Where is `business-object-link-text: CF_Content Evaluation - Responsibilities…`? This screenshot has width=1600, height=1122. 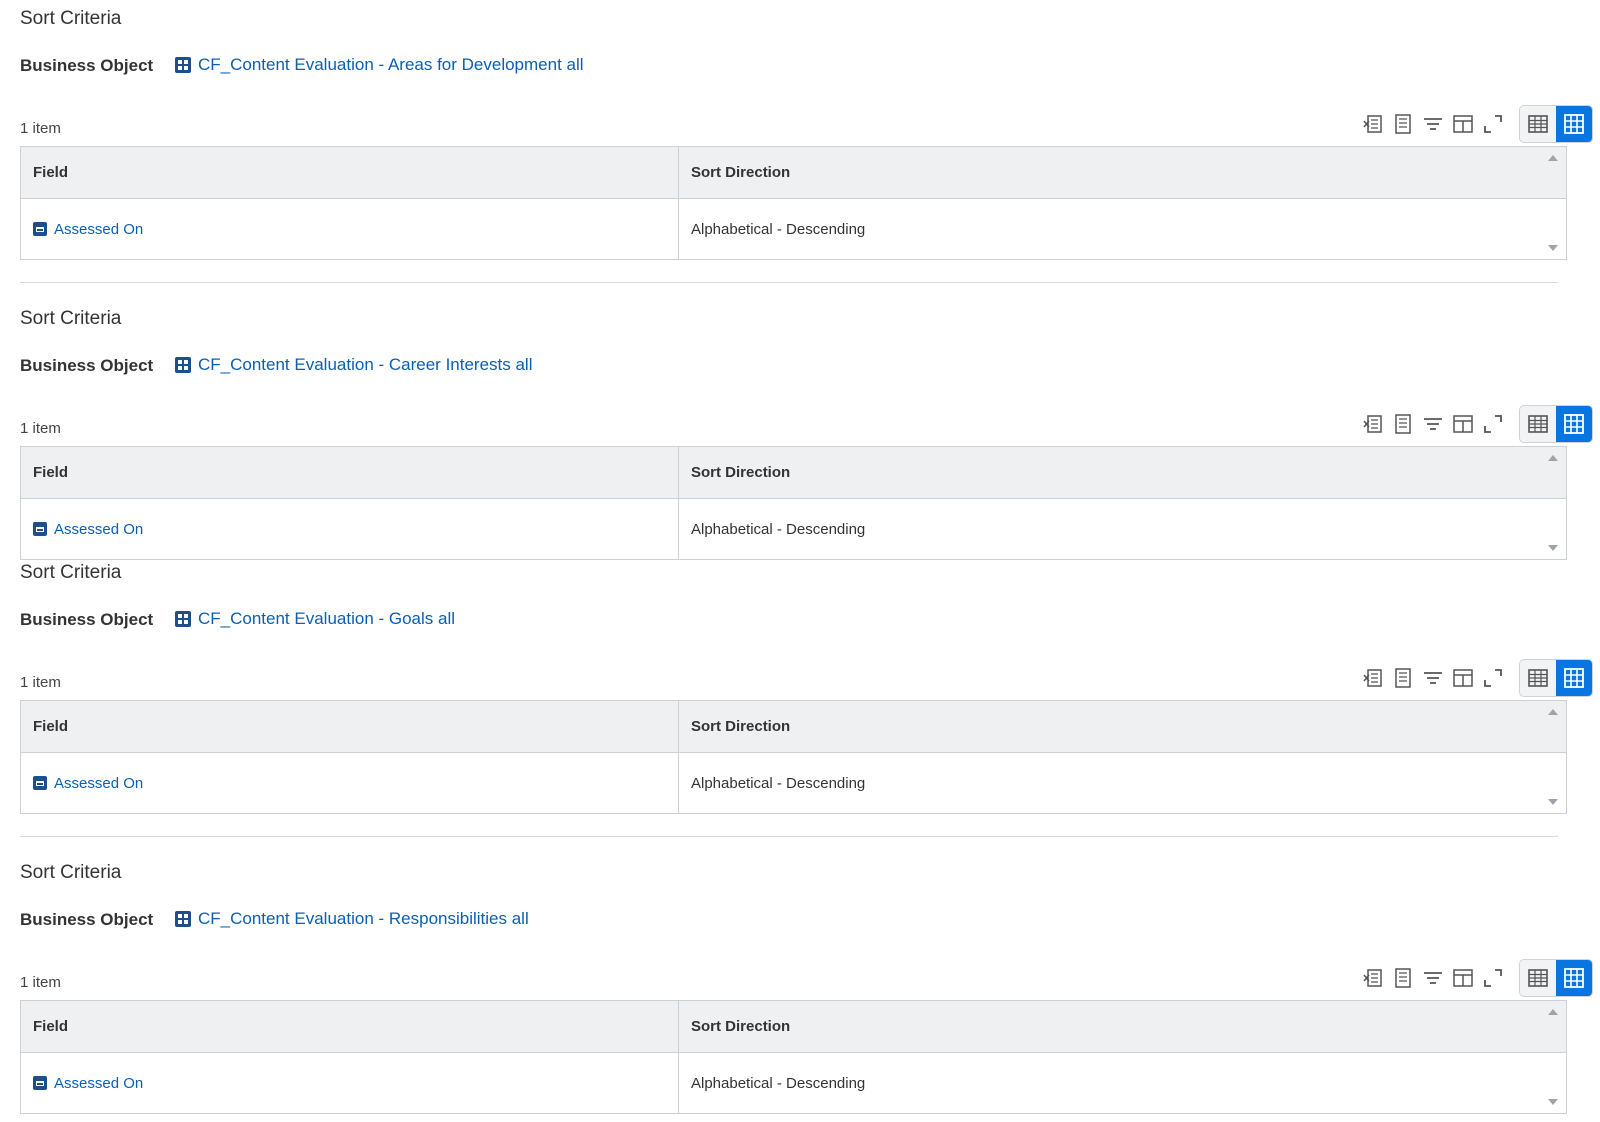 business-object-link-text: CF_Content Evaluation - Responsibilities… is located at coordinates (363, 918).